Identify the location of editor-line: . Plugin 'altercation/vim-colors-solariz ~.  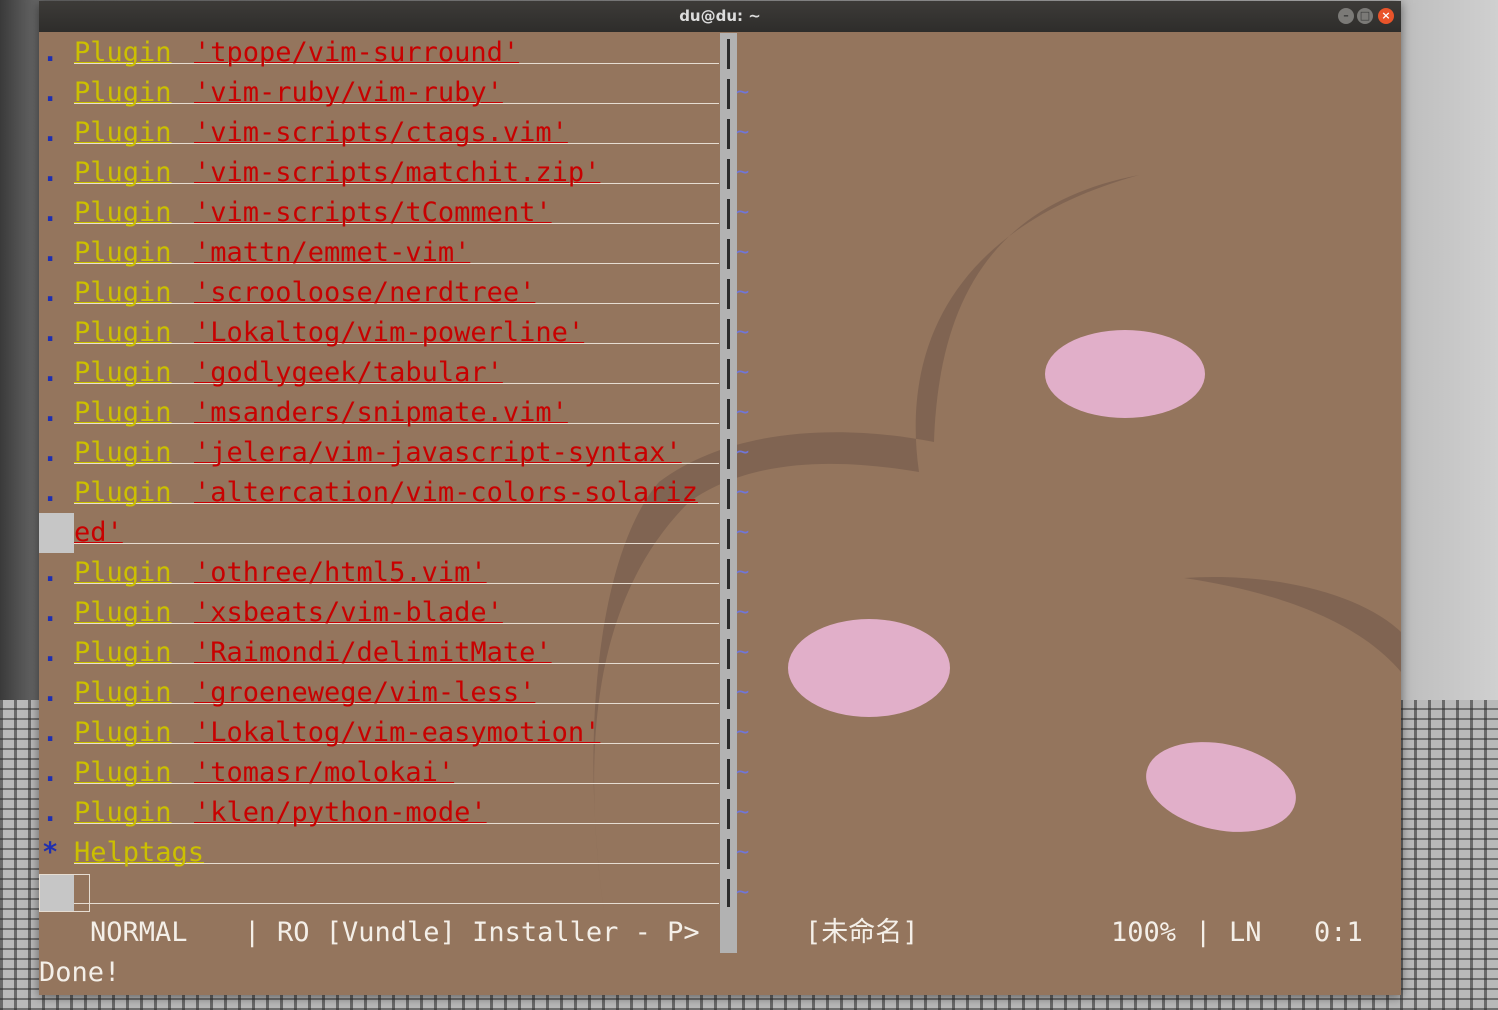
(720, 493).